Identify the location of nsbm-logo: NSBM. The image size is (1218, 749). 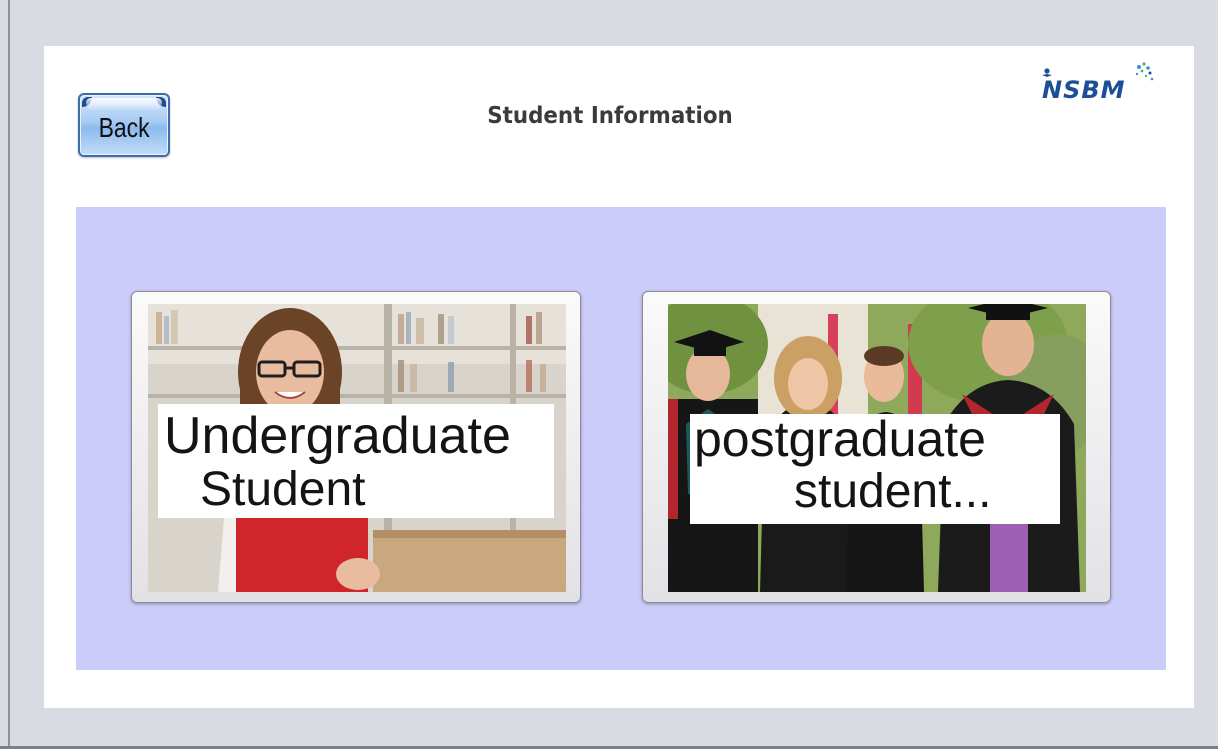
(1098, 83).